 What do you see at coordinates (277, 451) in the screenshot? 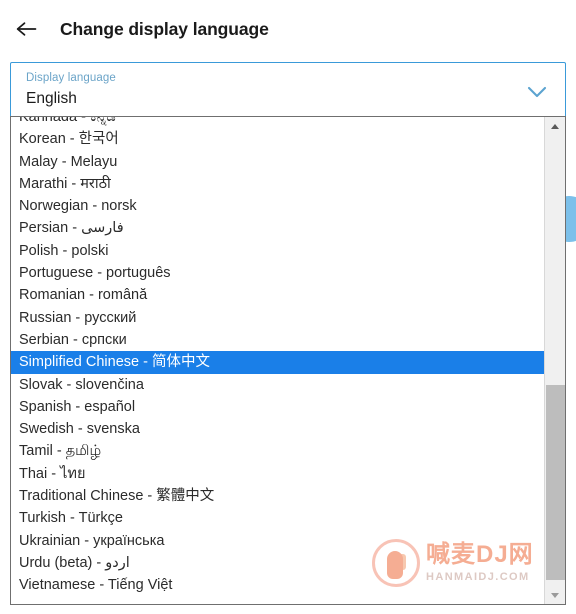
I see `list-item: Tamil - தமிழ்` at bounding box center [277, 451].